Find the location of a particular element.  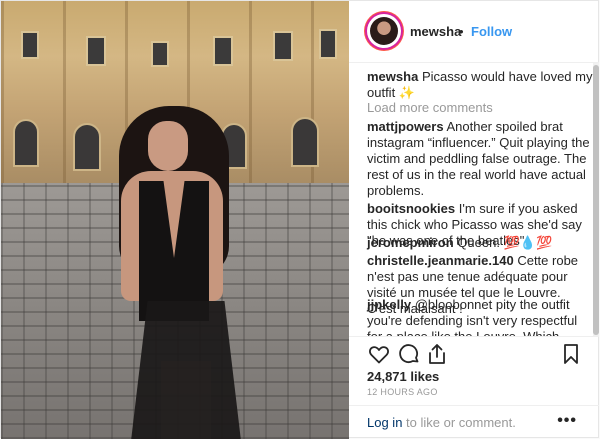

comments-scrollbar is located at coordinates (596, 199).